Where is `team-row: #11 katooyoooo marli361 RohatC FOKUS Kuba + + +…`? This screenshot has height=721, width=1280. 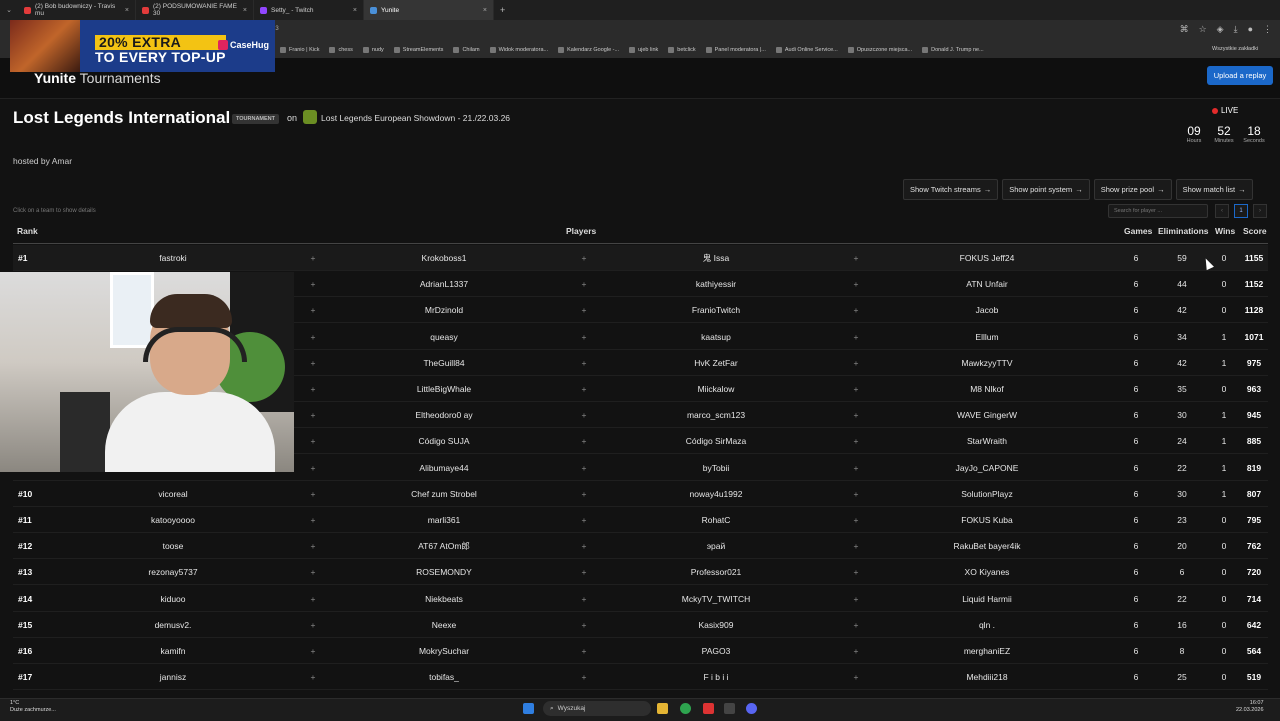
team-row: #11 katooyoooo marli361 RohatC FOKUS Kuba + + +… is located at coordinates (640, 520).